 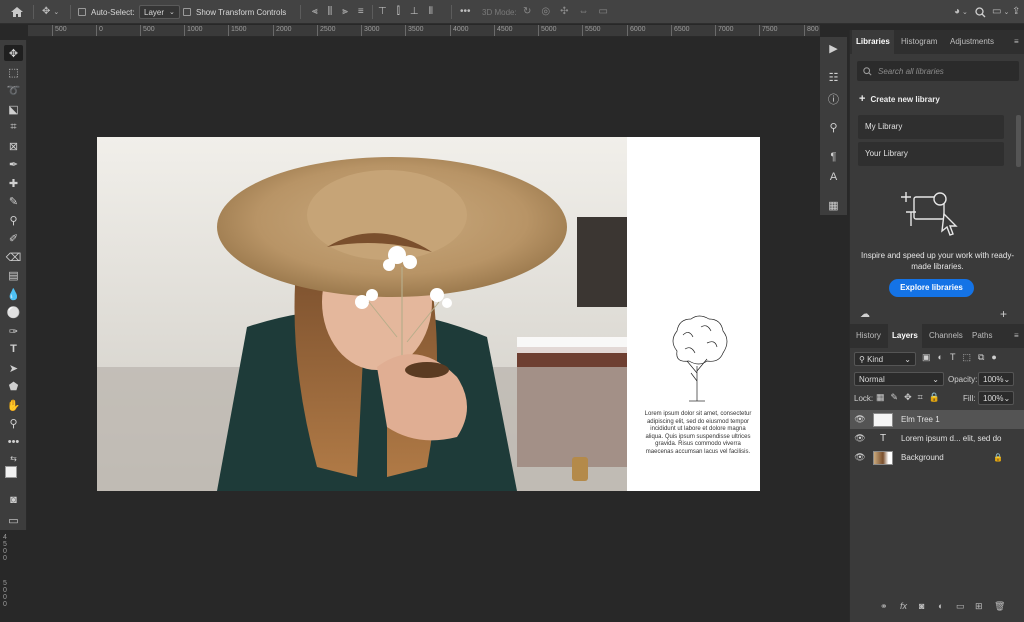 What do you see at coordinates (13, 312) in the screenshot?
I see `dodge-tool-icon: ⚪` at bounding box center [13, 312].